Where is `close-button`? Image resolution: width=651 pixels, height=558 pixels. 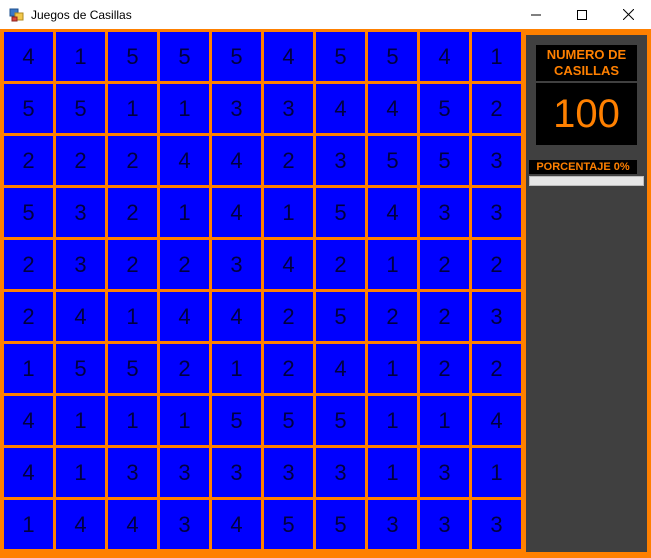 close-button is located at coordinates (628, 14).